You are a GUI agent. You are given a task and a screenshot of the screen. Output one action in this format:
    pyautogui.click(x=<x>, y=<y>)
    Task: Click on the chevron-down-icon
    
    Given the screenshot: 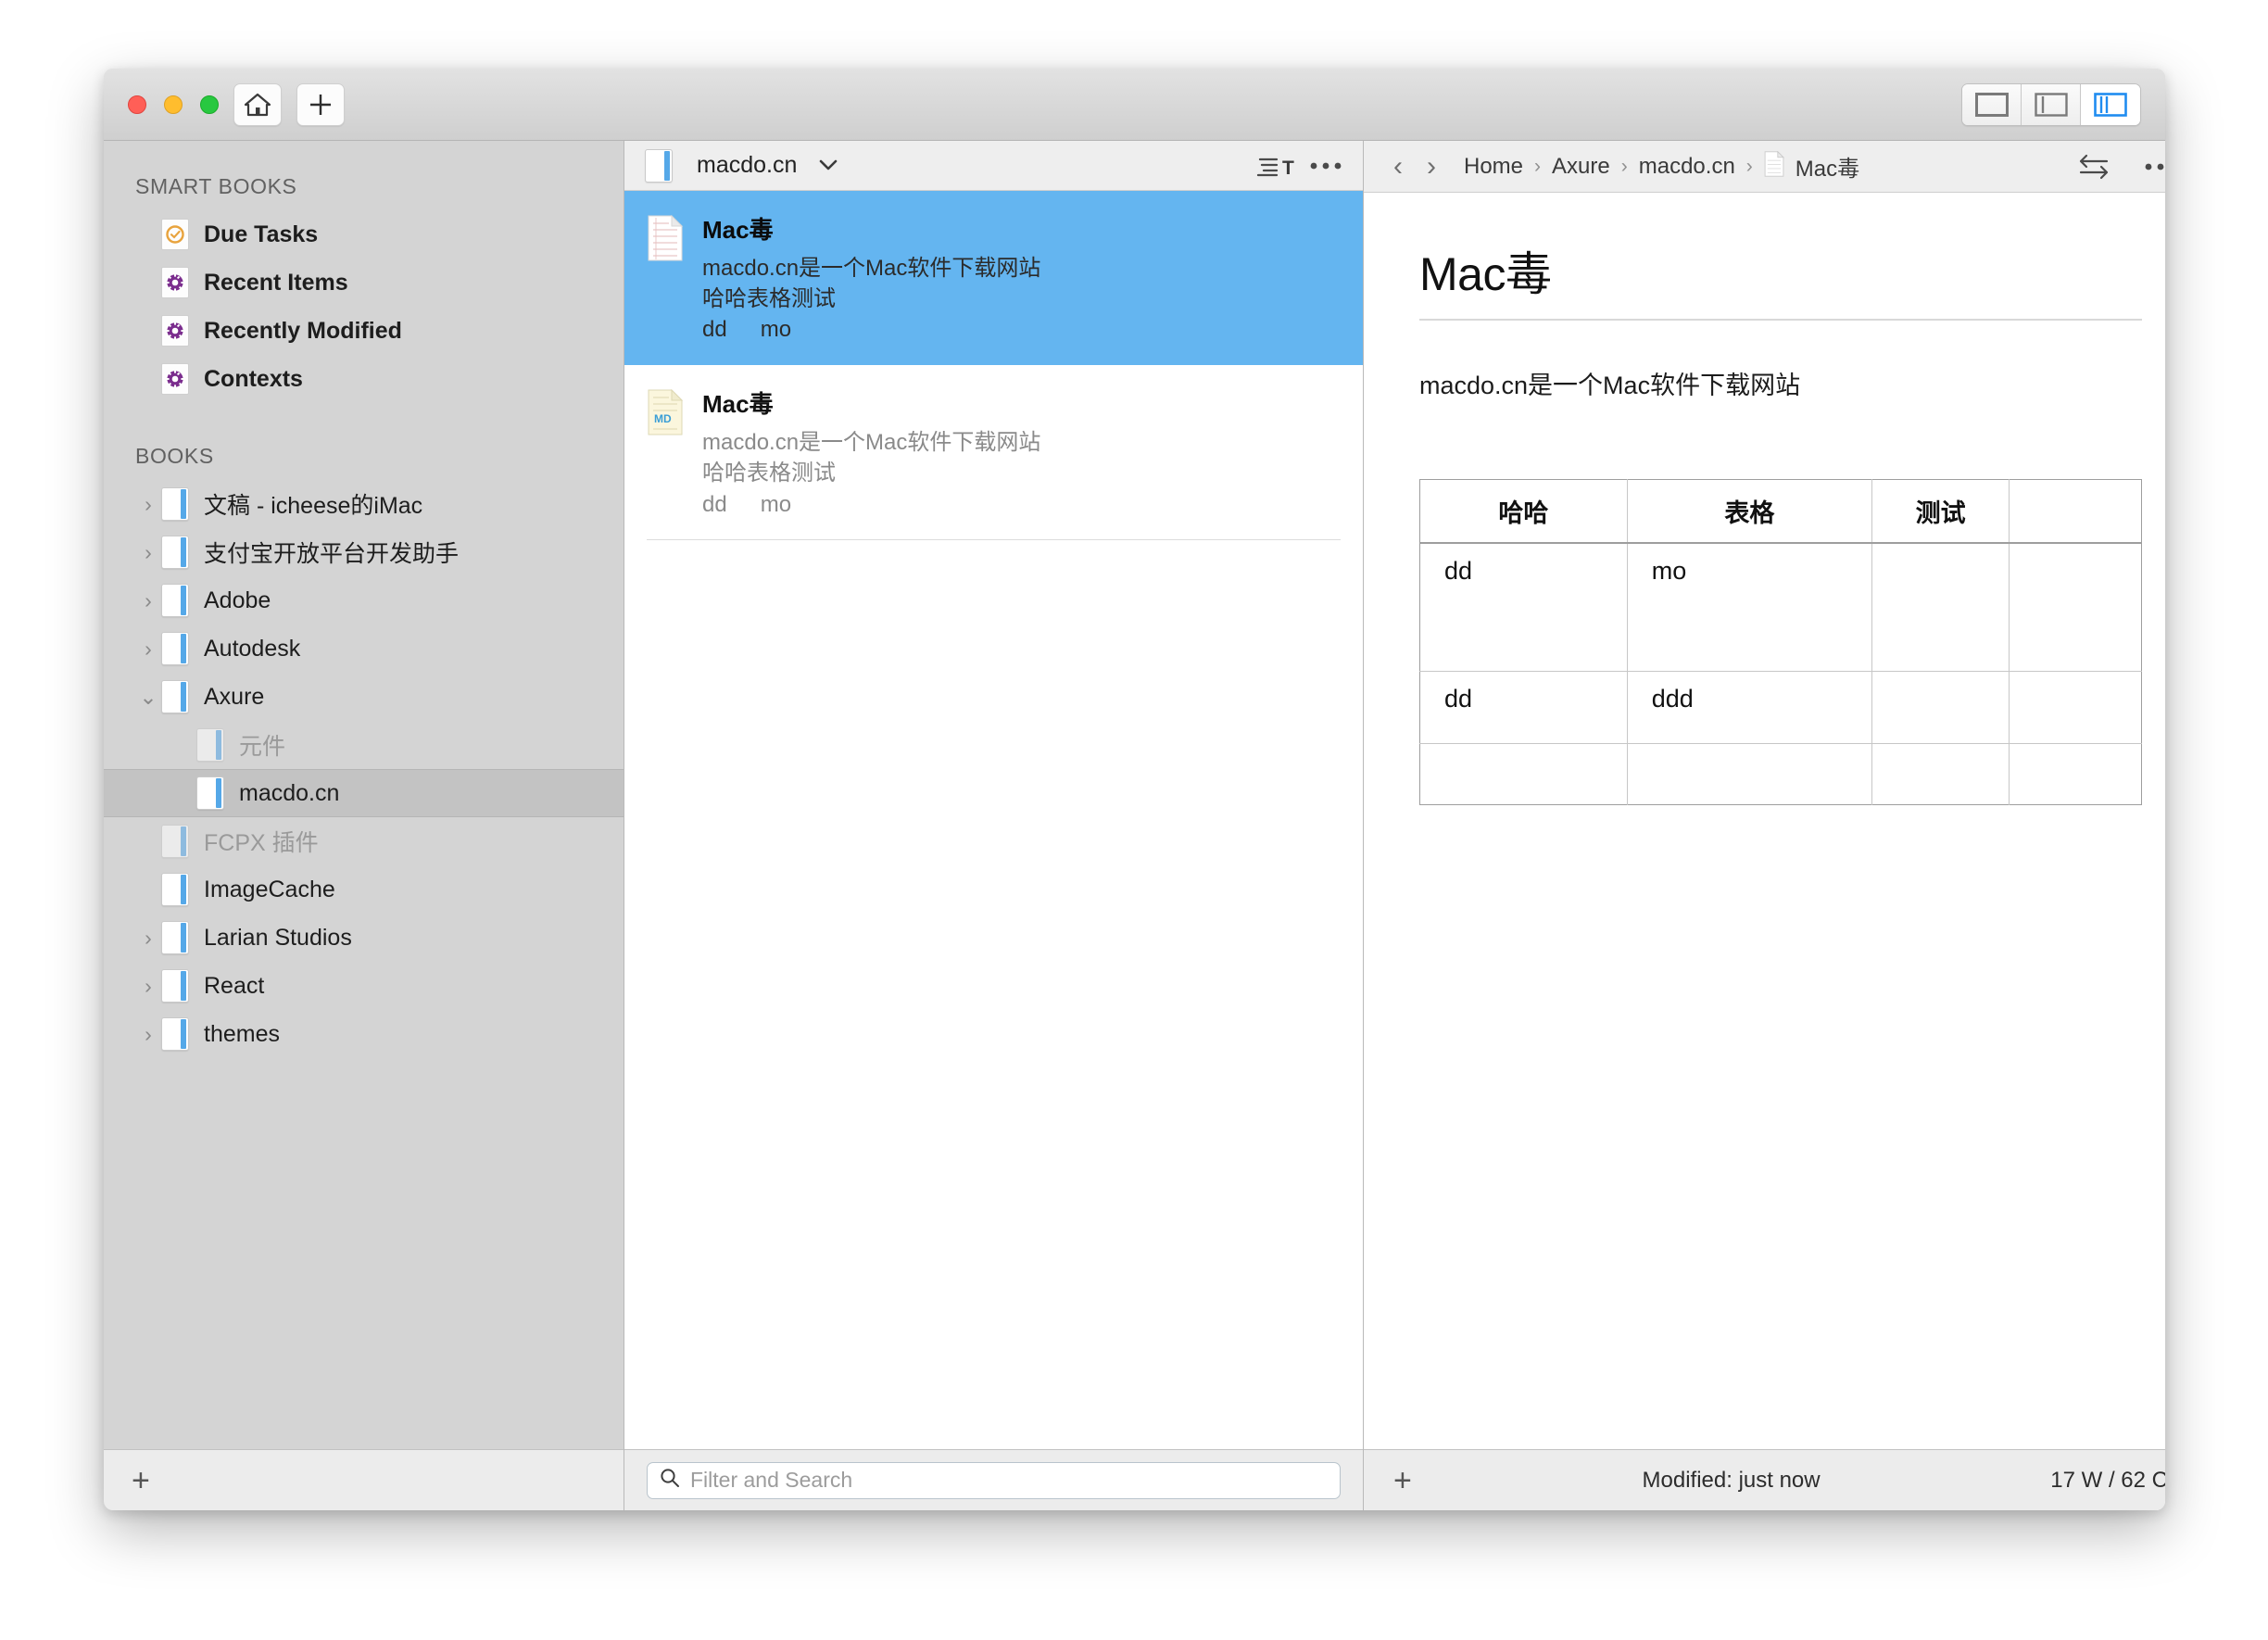 What is the action you would take?
    pyautogui.click(x=828, y=165)
    